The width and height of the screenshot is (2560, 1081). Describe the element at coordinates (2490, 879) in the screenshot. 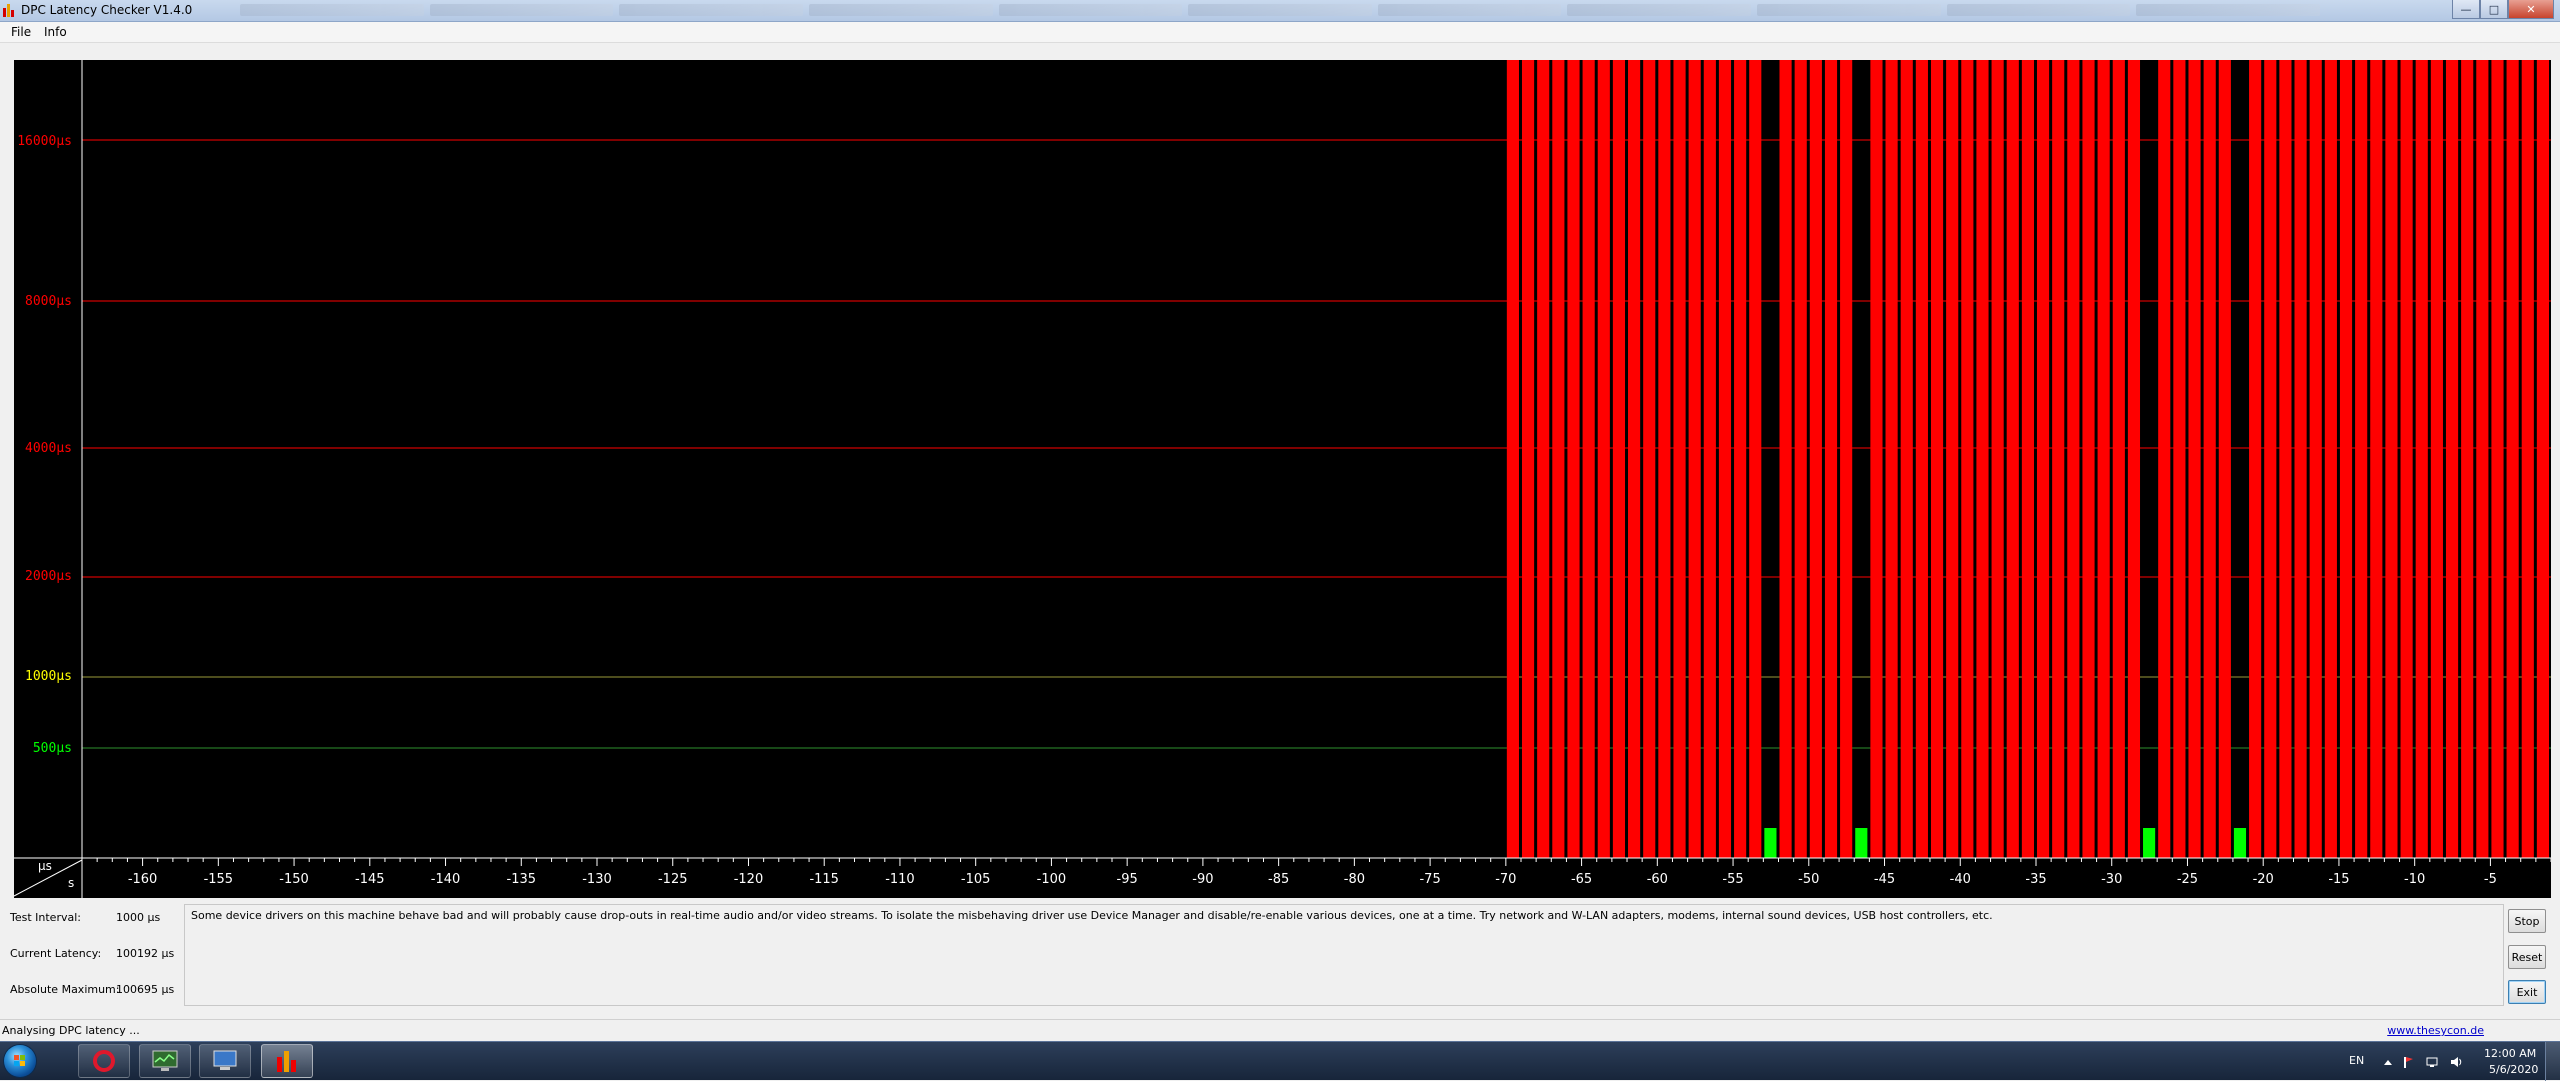

I see `x-tick-label: -5` at that location.